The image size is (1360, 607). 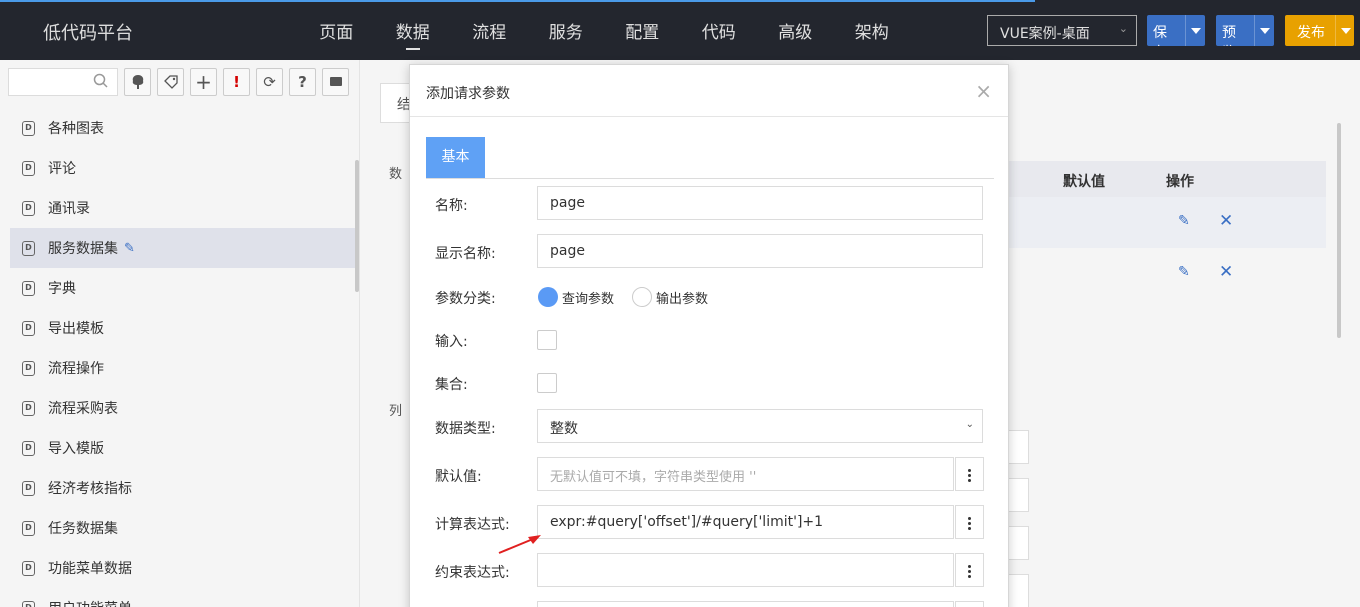 What do you see at coordinates (588, 299) in the screenshot?
I see `radio-query-label: 查询参数` at bounding box center [588, 299].